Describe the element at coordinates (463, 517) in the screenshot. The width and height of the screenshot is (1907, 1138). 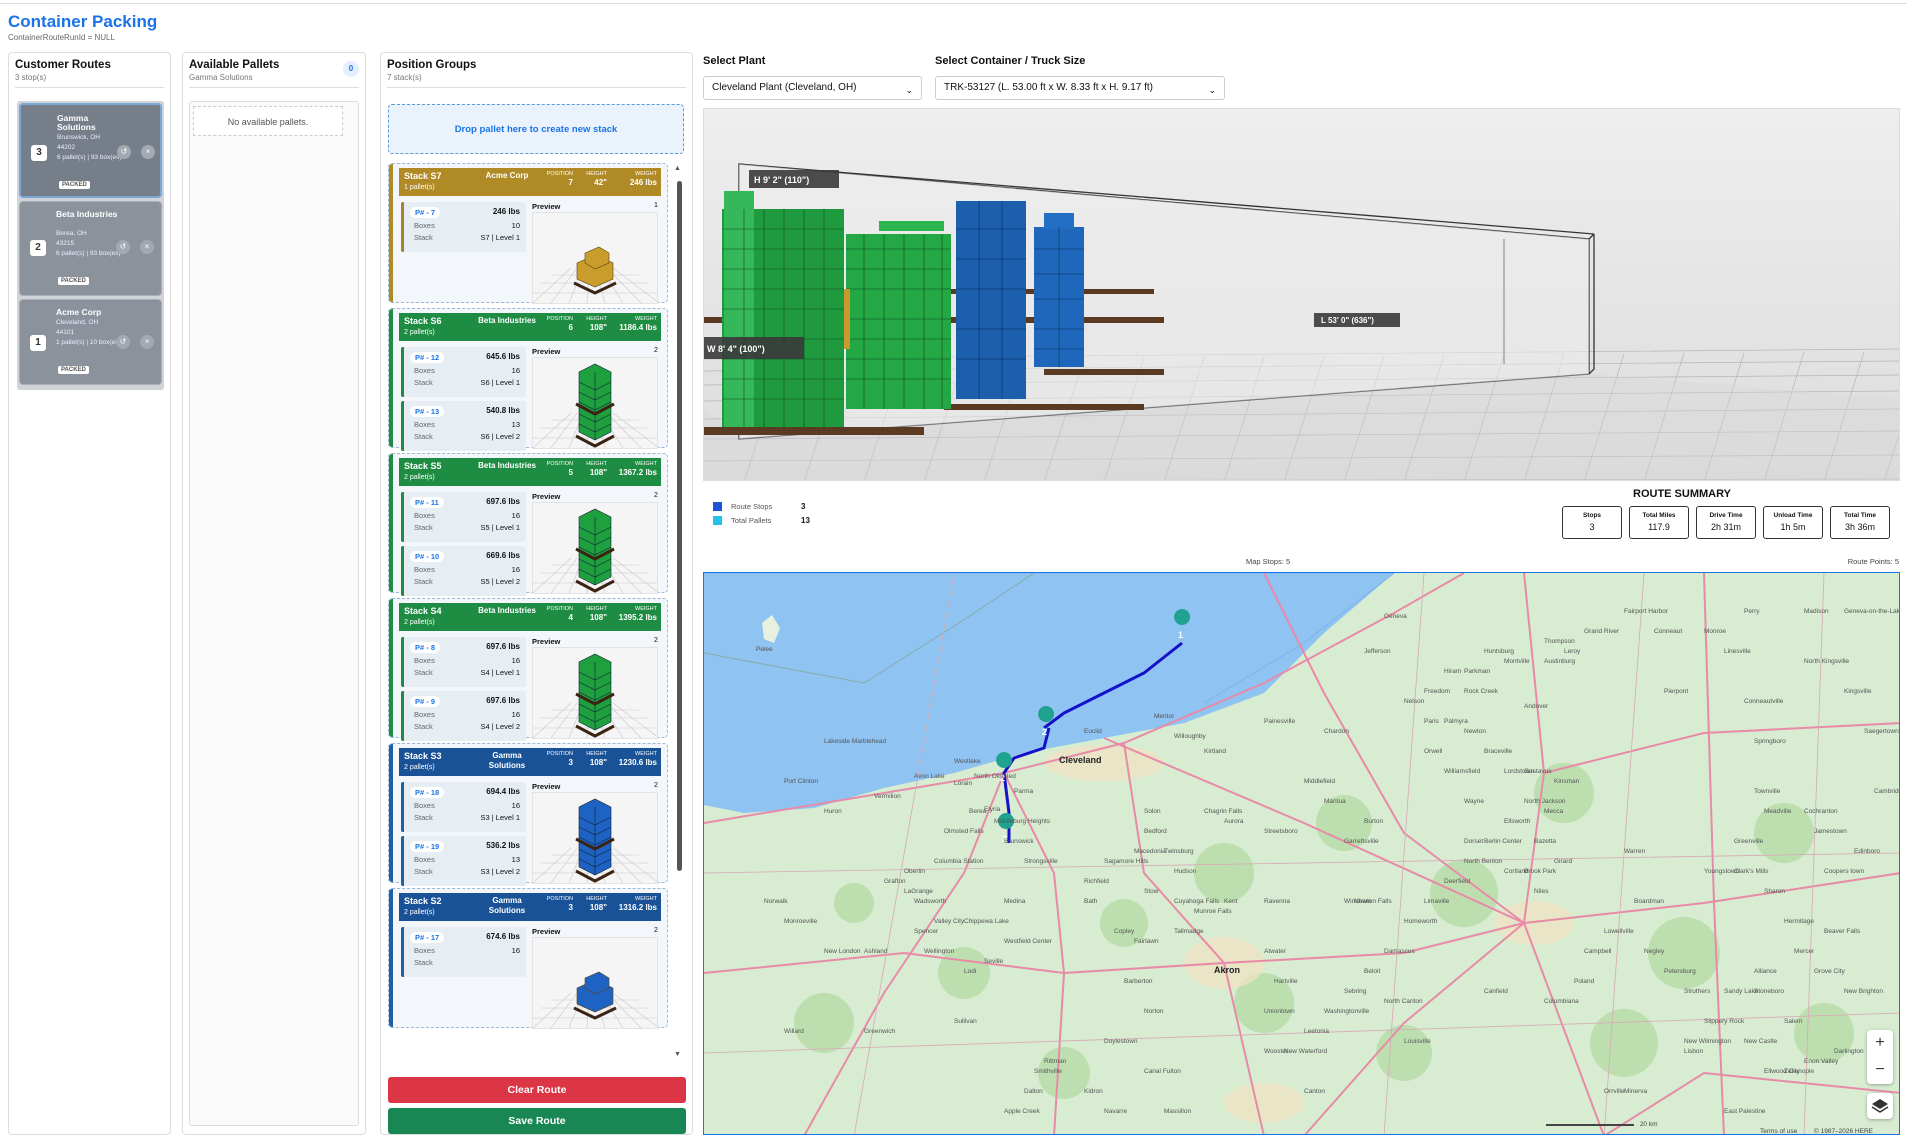
I see `pallet-row: P# - 11 697.6 lbs Boxes 16 Stack S5 | Level 1` at that location.